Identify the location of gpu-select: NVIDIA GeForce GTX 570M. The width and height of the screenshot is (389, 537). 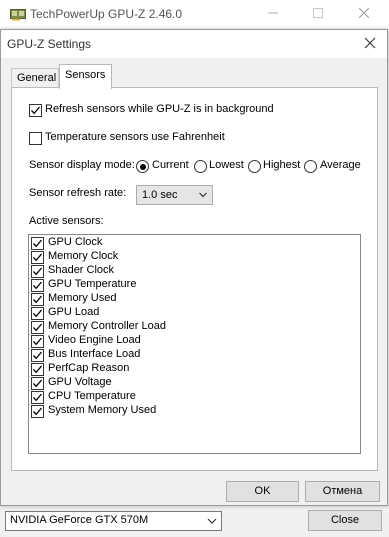
(113, 521).